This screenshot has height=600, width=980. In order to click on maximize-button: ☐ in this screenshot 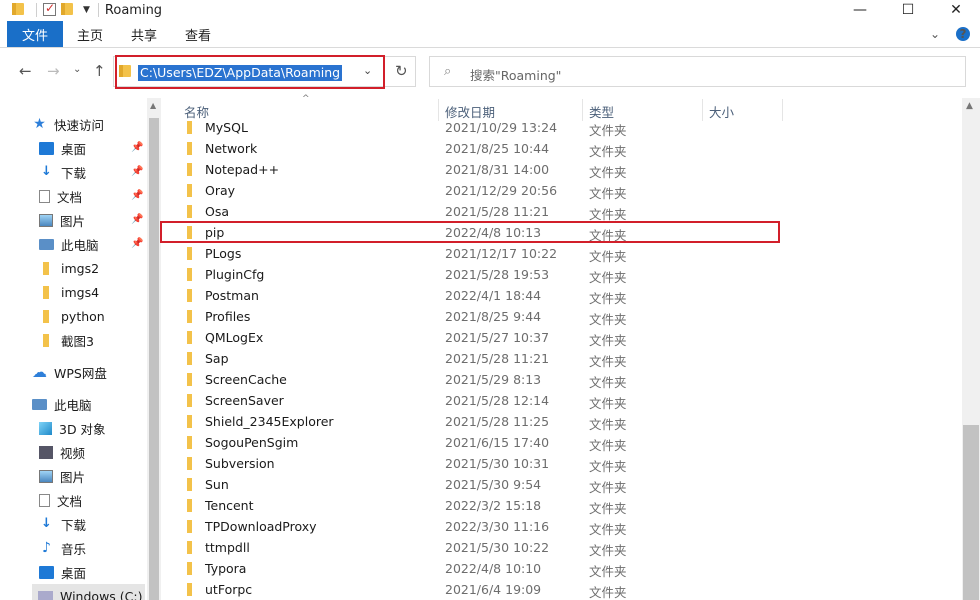, I will do `click(908, 10)`.